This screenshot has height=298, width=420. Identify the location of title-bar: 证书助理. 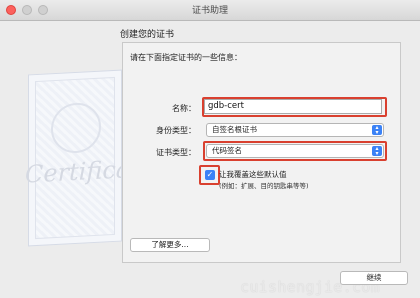
(210, 10).